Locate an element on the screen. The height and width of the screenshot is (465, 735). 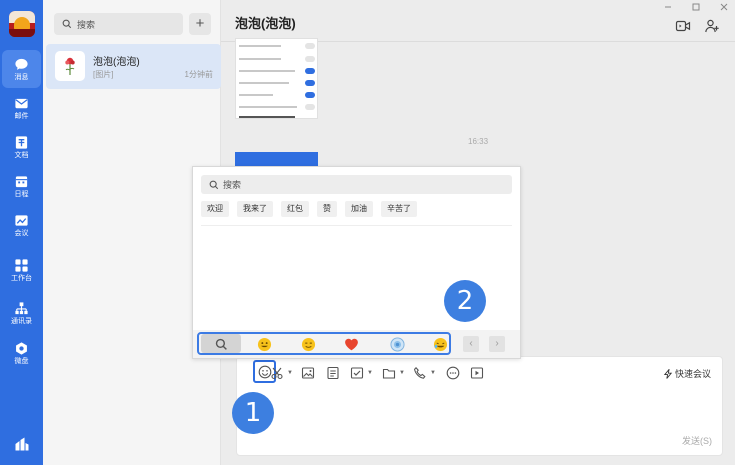
rail-item-calendar: 日程 is located at coordinates (21, 186).